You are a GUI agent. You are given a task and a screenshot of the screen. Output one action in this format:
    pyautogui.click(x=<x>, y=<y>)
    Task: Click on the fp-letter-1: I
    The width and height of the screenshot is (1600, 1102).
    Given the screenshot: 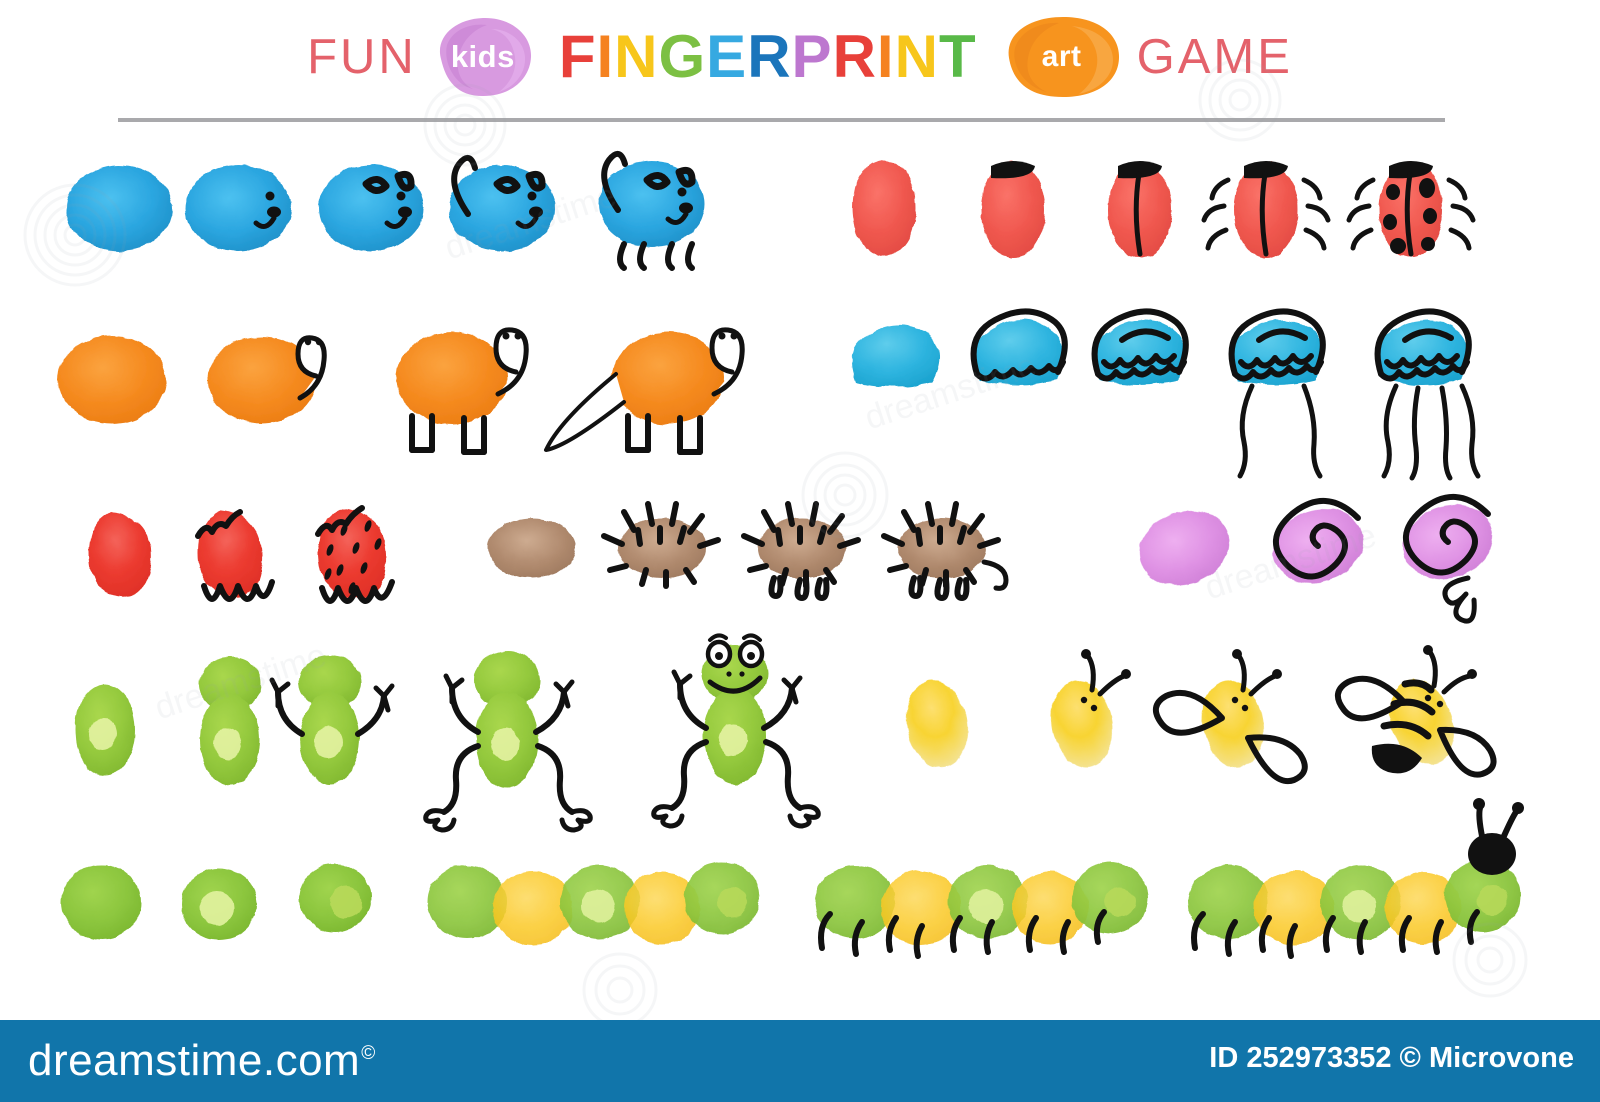 What is the action you would take?
    pyautogui.click(x=605, y=56)
    